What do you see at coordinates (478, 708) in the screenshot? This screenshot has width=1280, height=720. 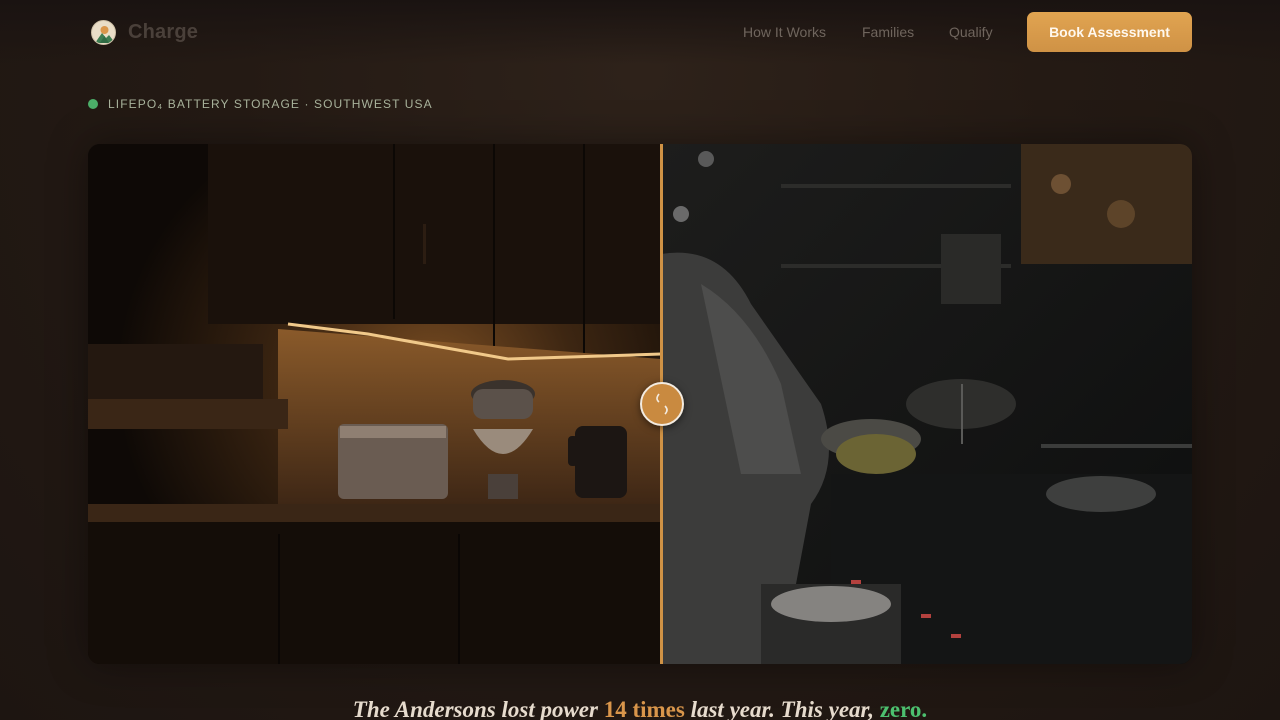 I see `headline-part1: The Andersons lost power` at bounding box center [478, 708].